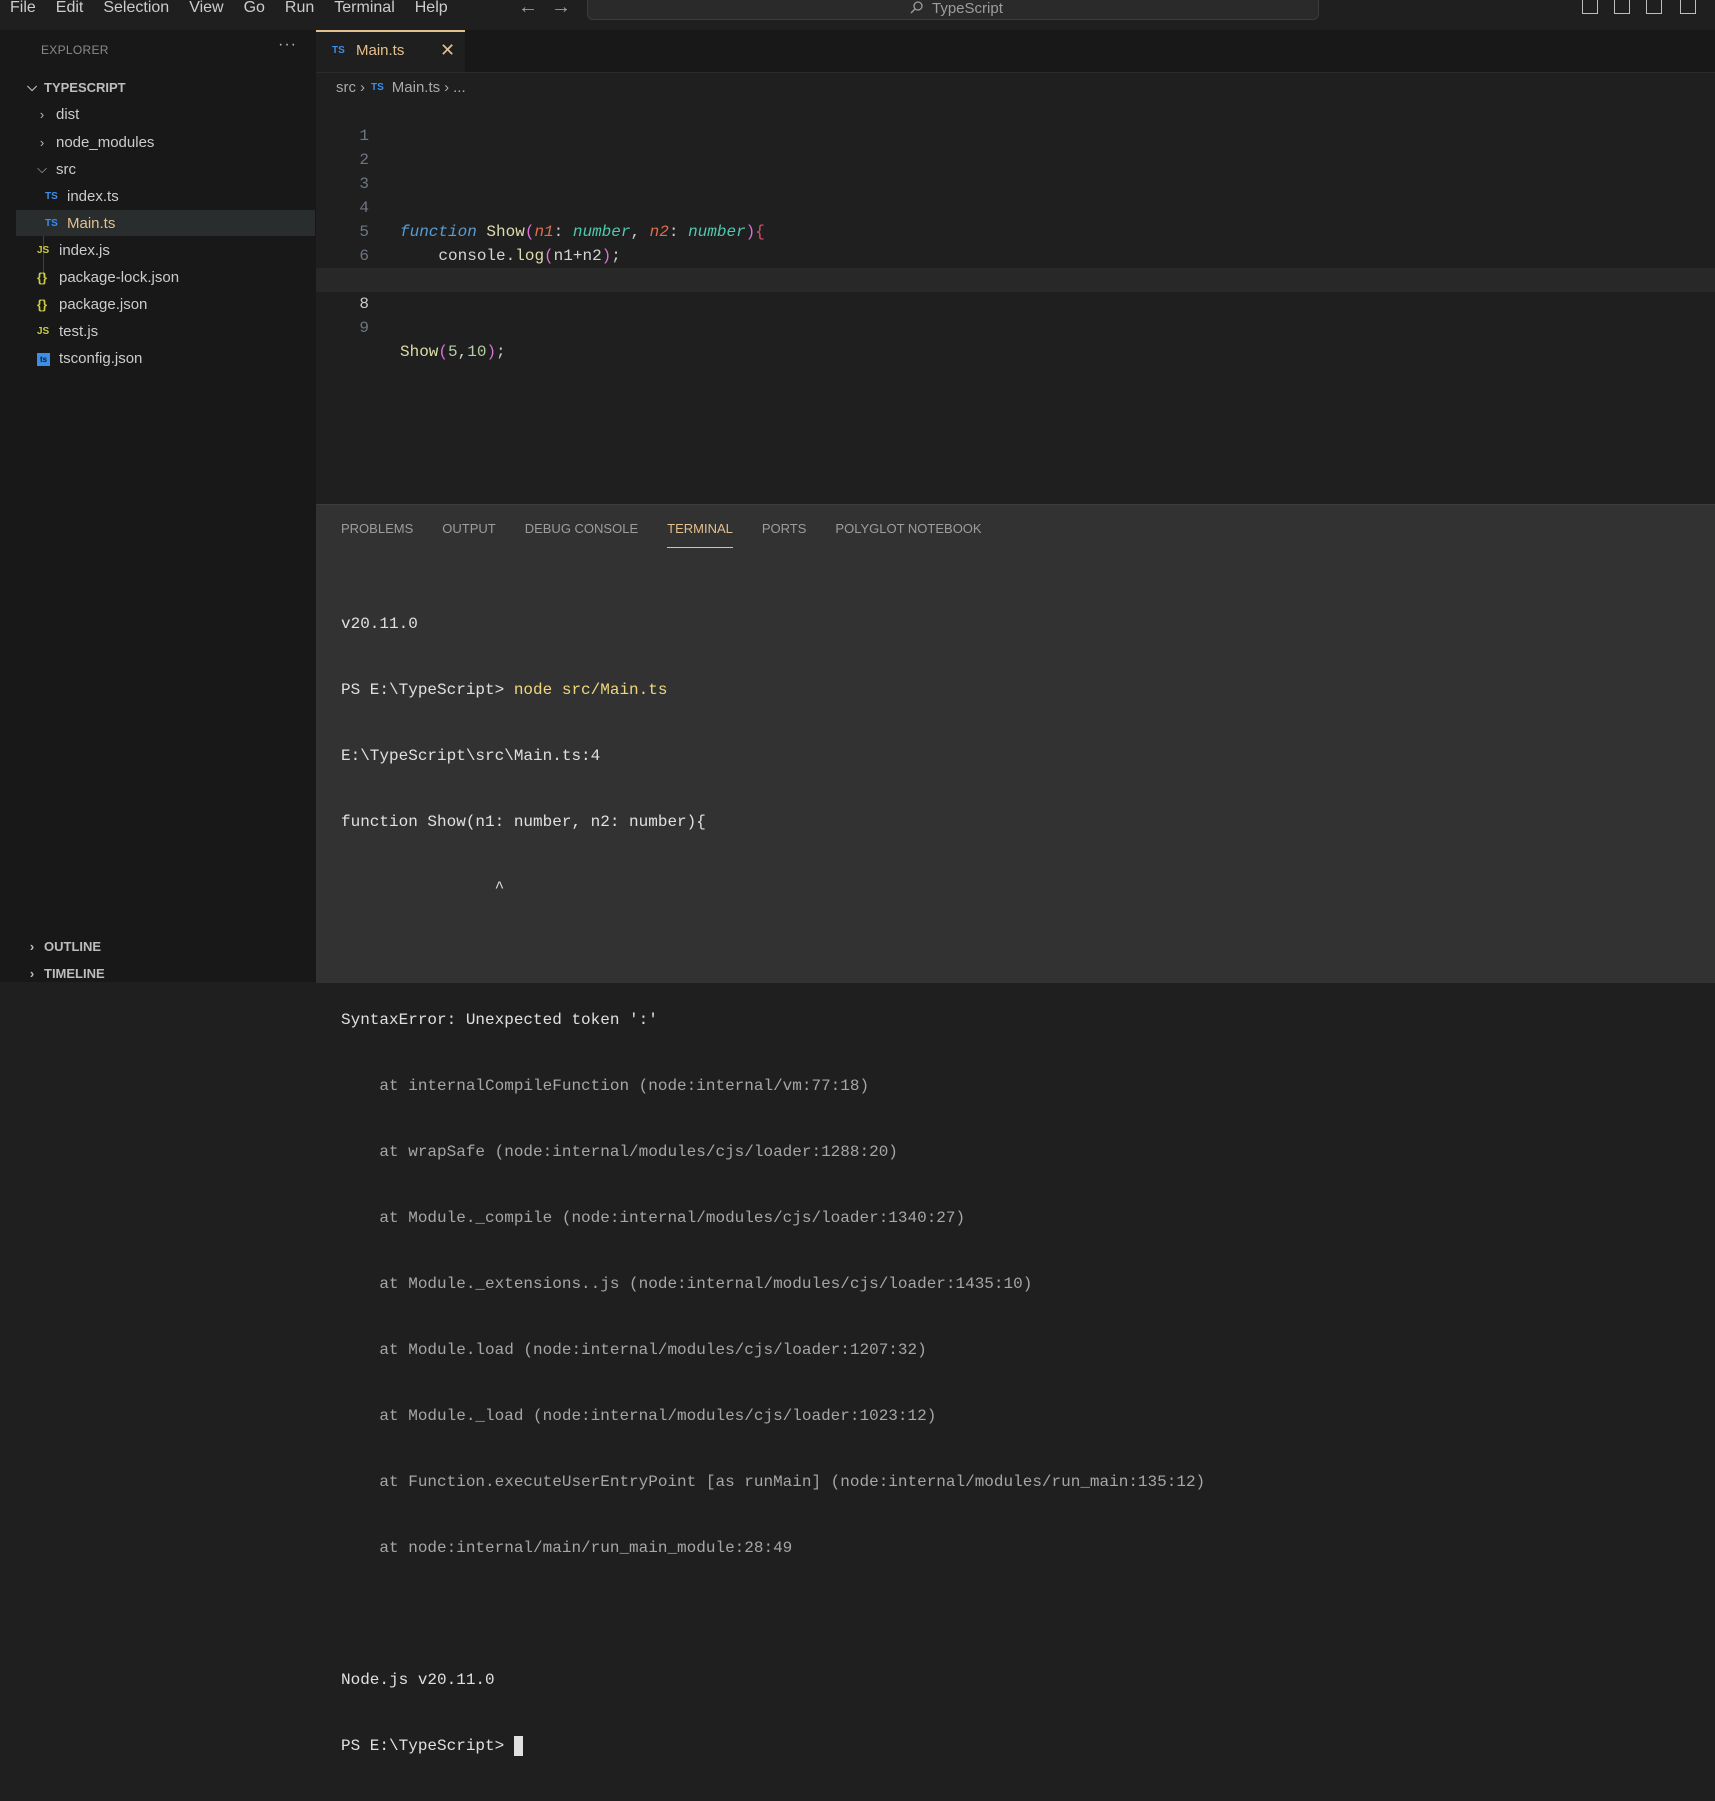 Image resolution: width=1715 pixels, height=1801 pixels. What do you see at coordinates (287, 45) in the screenshot?
I see `more-actions-icon: ···` at bounding box center [287, 45].